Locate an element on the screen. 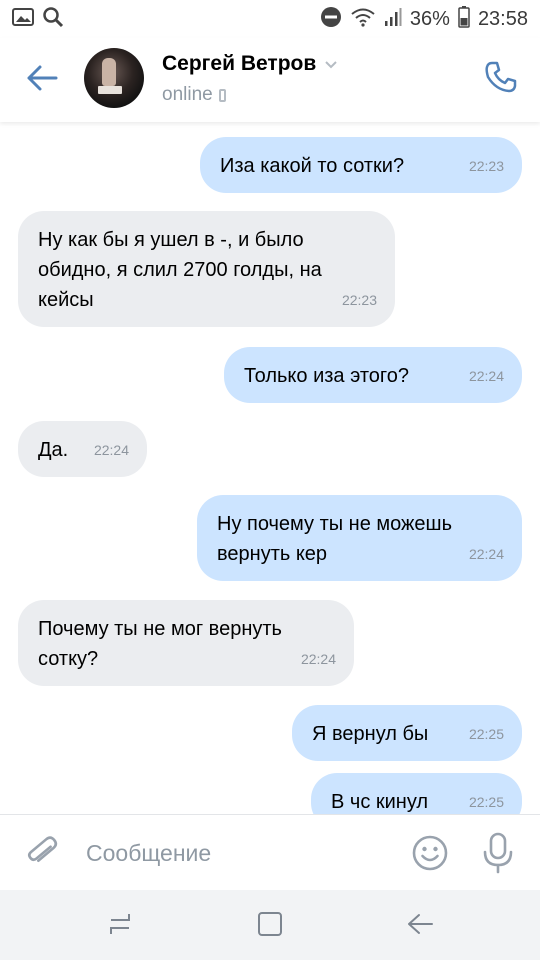 The image size is (540, 960). attach-button is located at coordinates (42, 853).